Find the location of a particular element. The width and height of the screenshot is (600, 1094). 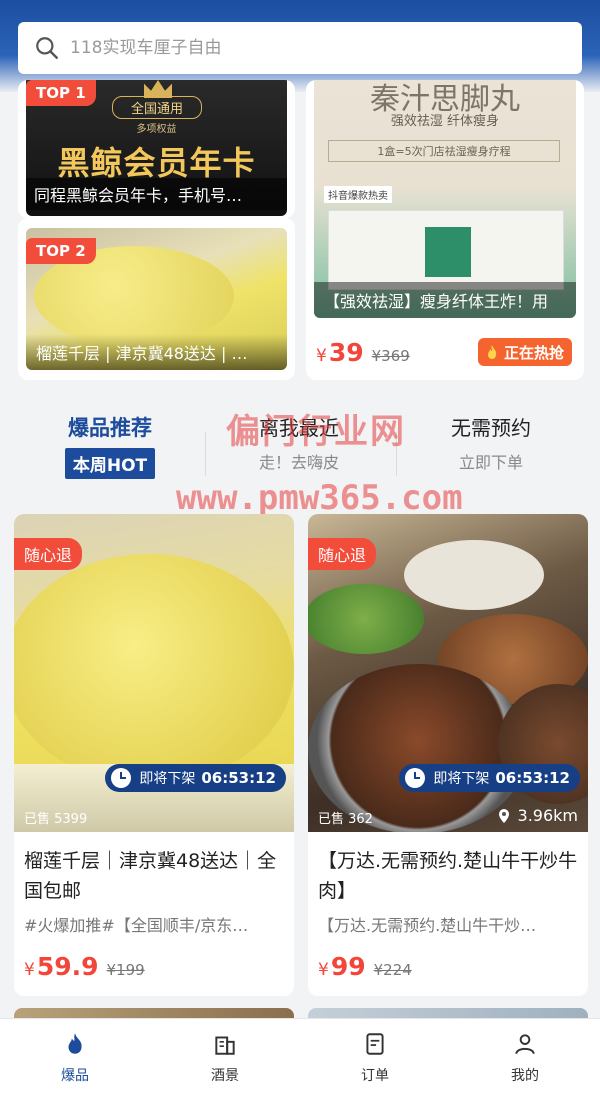

tab-no-reservation-sub: 立即下单 is located at coordinates (490, 462).